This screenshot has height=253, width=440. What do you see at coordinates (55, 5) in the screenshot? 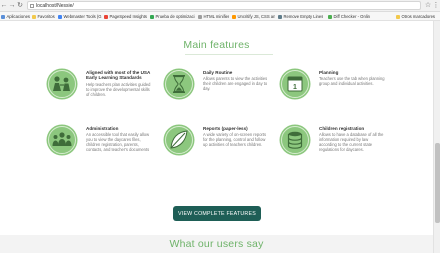
I see `address-bar-url: localhost/Nessie/` at bounding box center [55, 5].